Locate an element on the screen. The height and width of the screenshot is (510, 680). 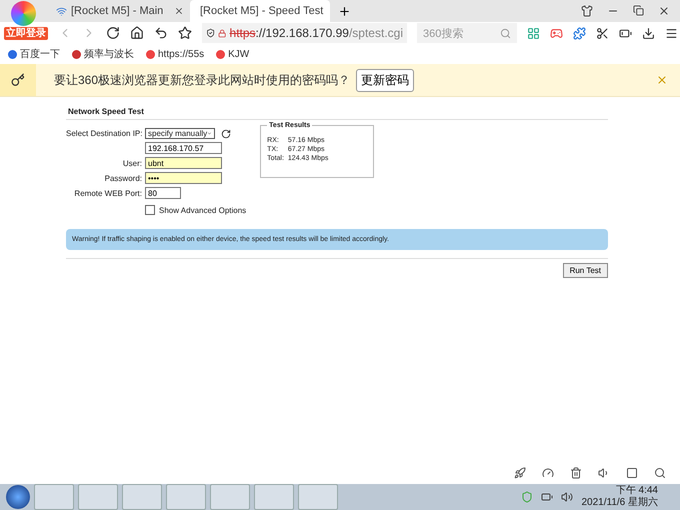
lock-icon is located at coordinates (222, 33).